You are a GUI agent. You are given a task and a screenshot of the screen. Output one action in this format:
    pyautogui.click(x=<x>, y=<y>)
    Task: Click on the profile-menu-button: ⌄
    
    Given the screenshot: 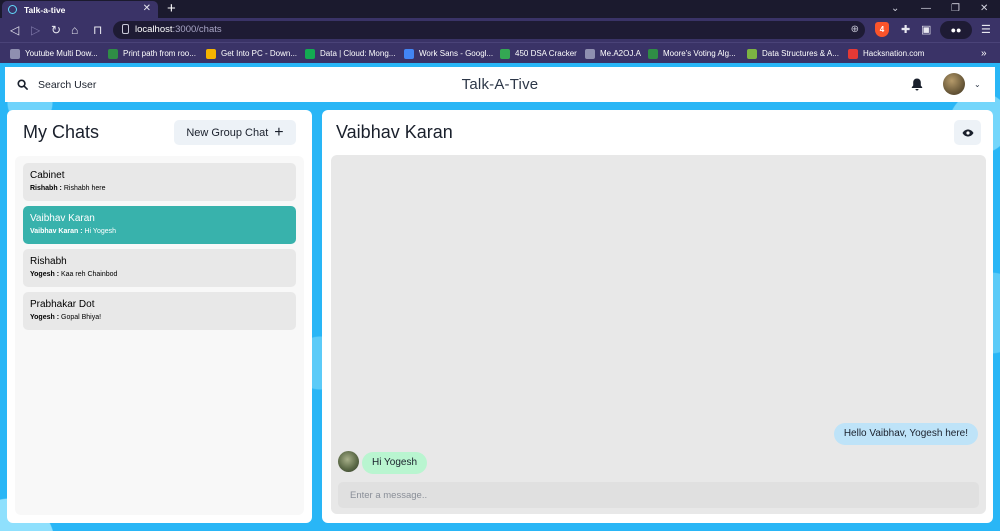 What is the action you would take?
    pyautogui.click(x=962, y=84)
    